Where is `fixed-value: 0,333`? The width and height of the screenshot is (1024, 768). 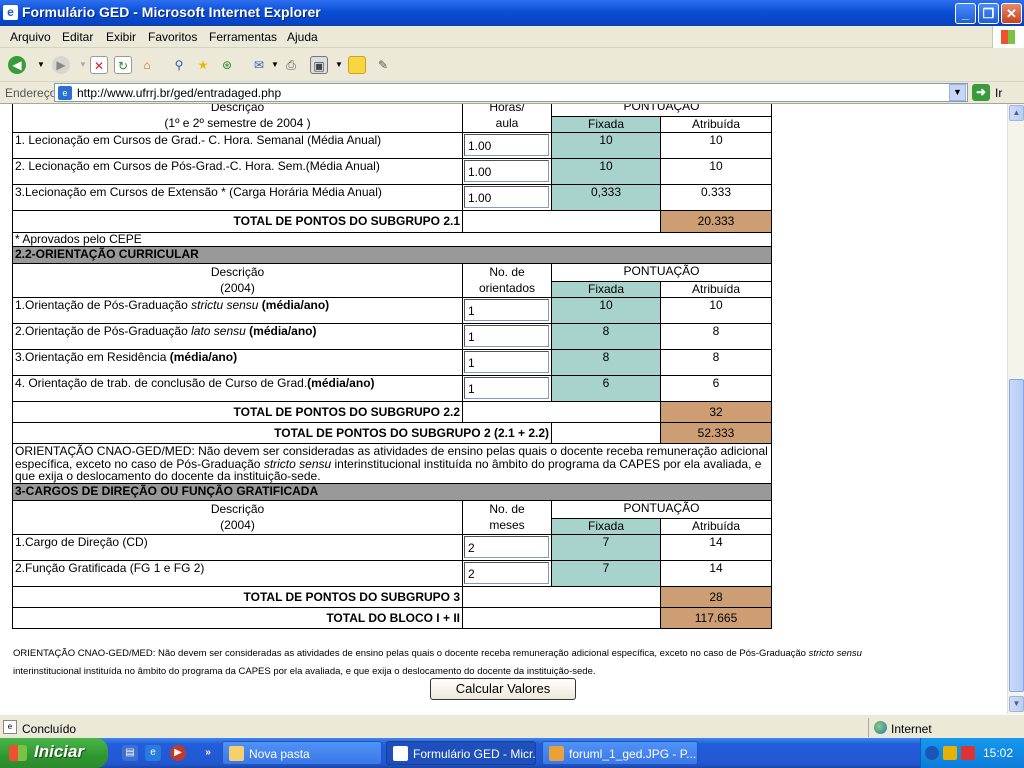 fixed-value: 0,333 is located at coordinates (606, 197).